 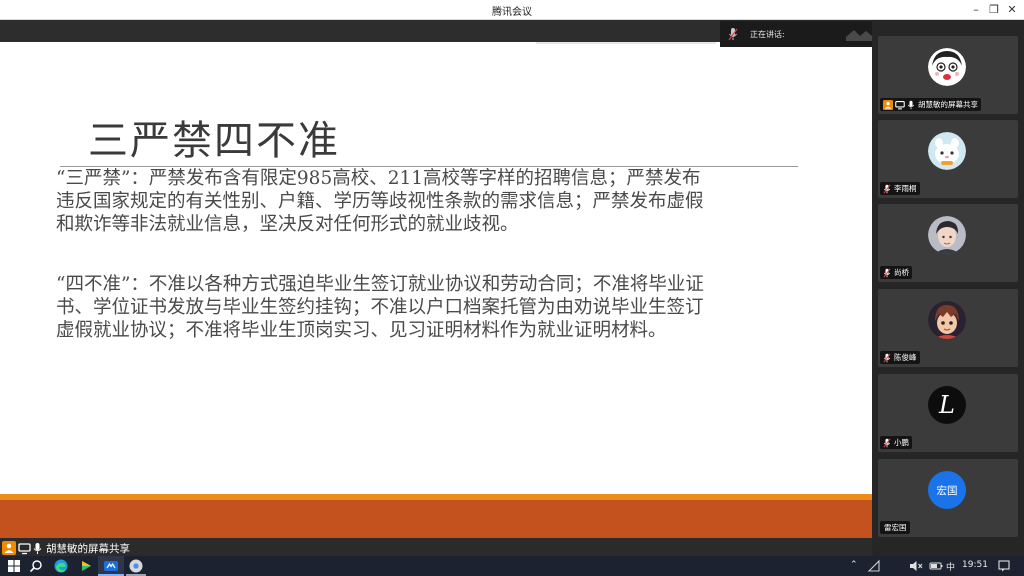 What do you see at coordinates (626, 43) in the screenshot?
I see `slide-top-line` at bounding box center [626, 43].